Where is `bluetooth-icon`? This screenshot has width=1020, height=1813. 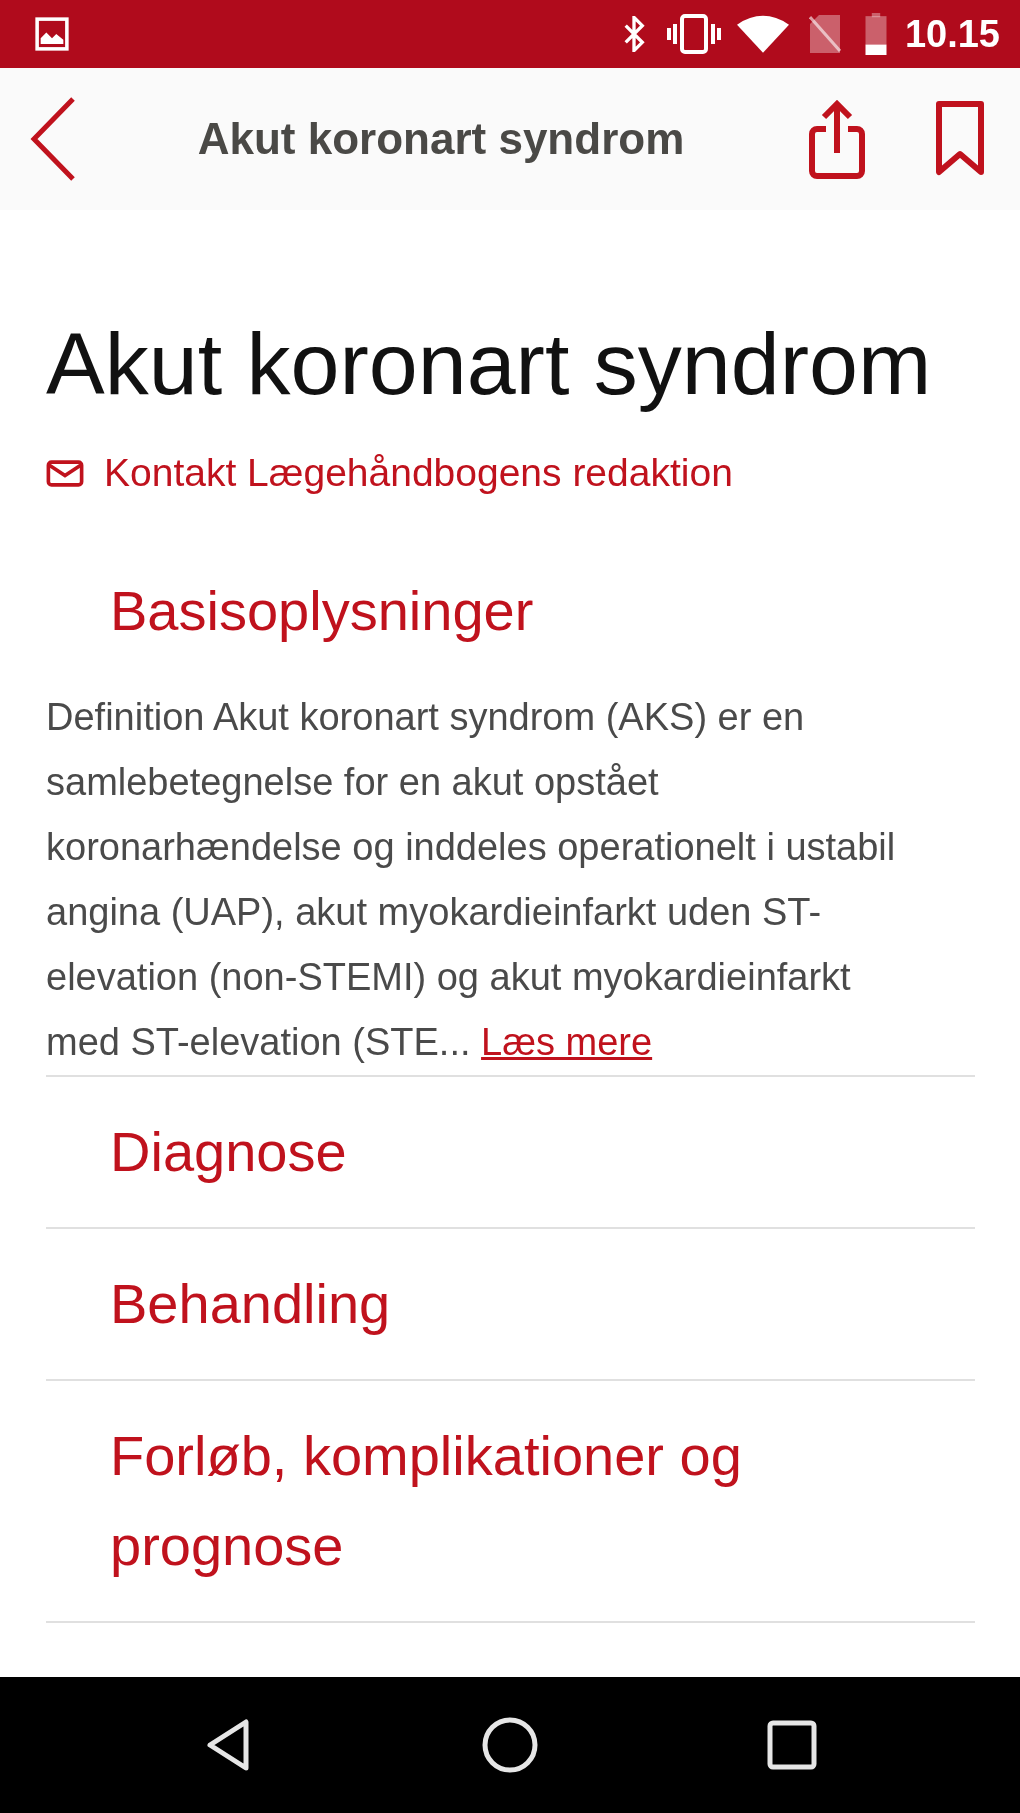 bluetooth-icon is located at coordinates (633, 34).